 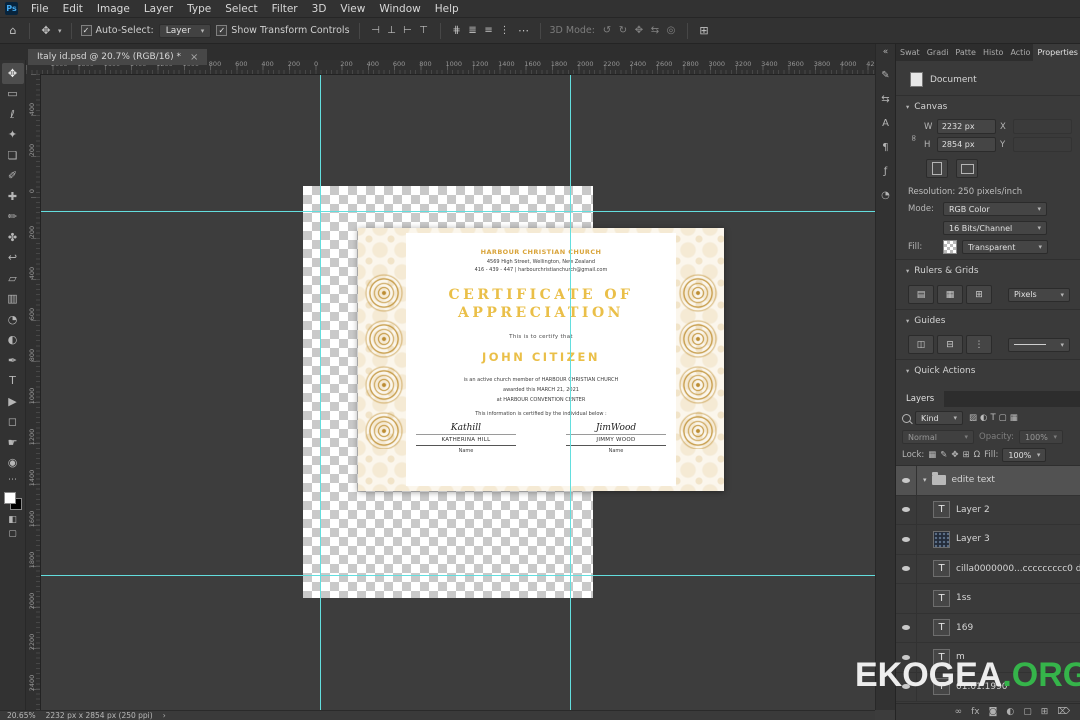 I want to click on align-icon-2: ⊢, so click(x=408, y=30).